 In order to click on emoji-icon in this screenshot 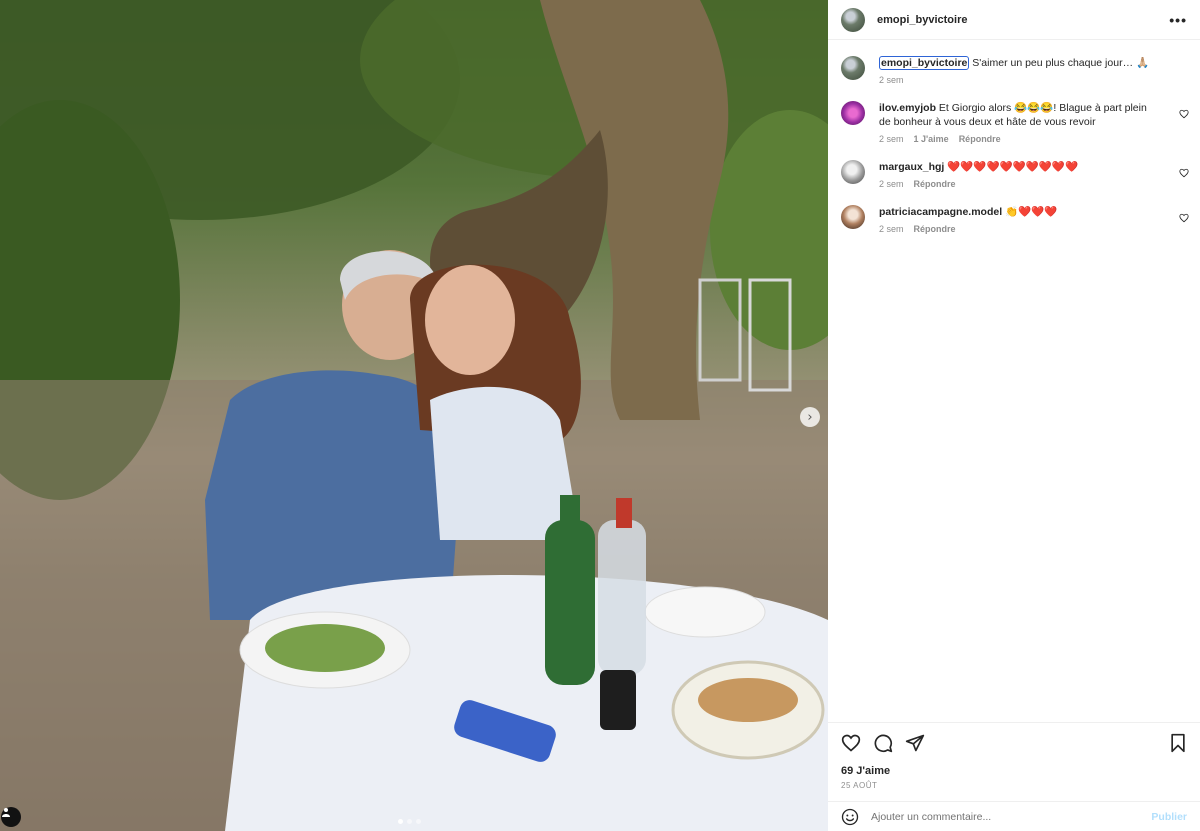, I will do `click(850, 816)`.